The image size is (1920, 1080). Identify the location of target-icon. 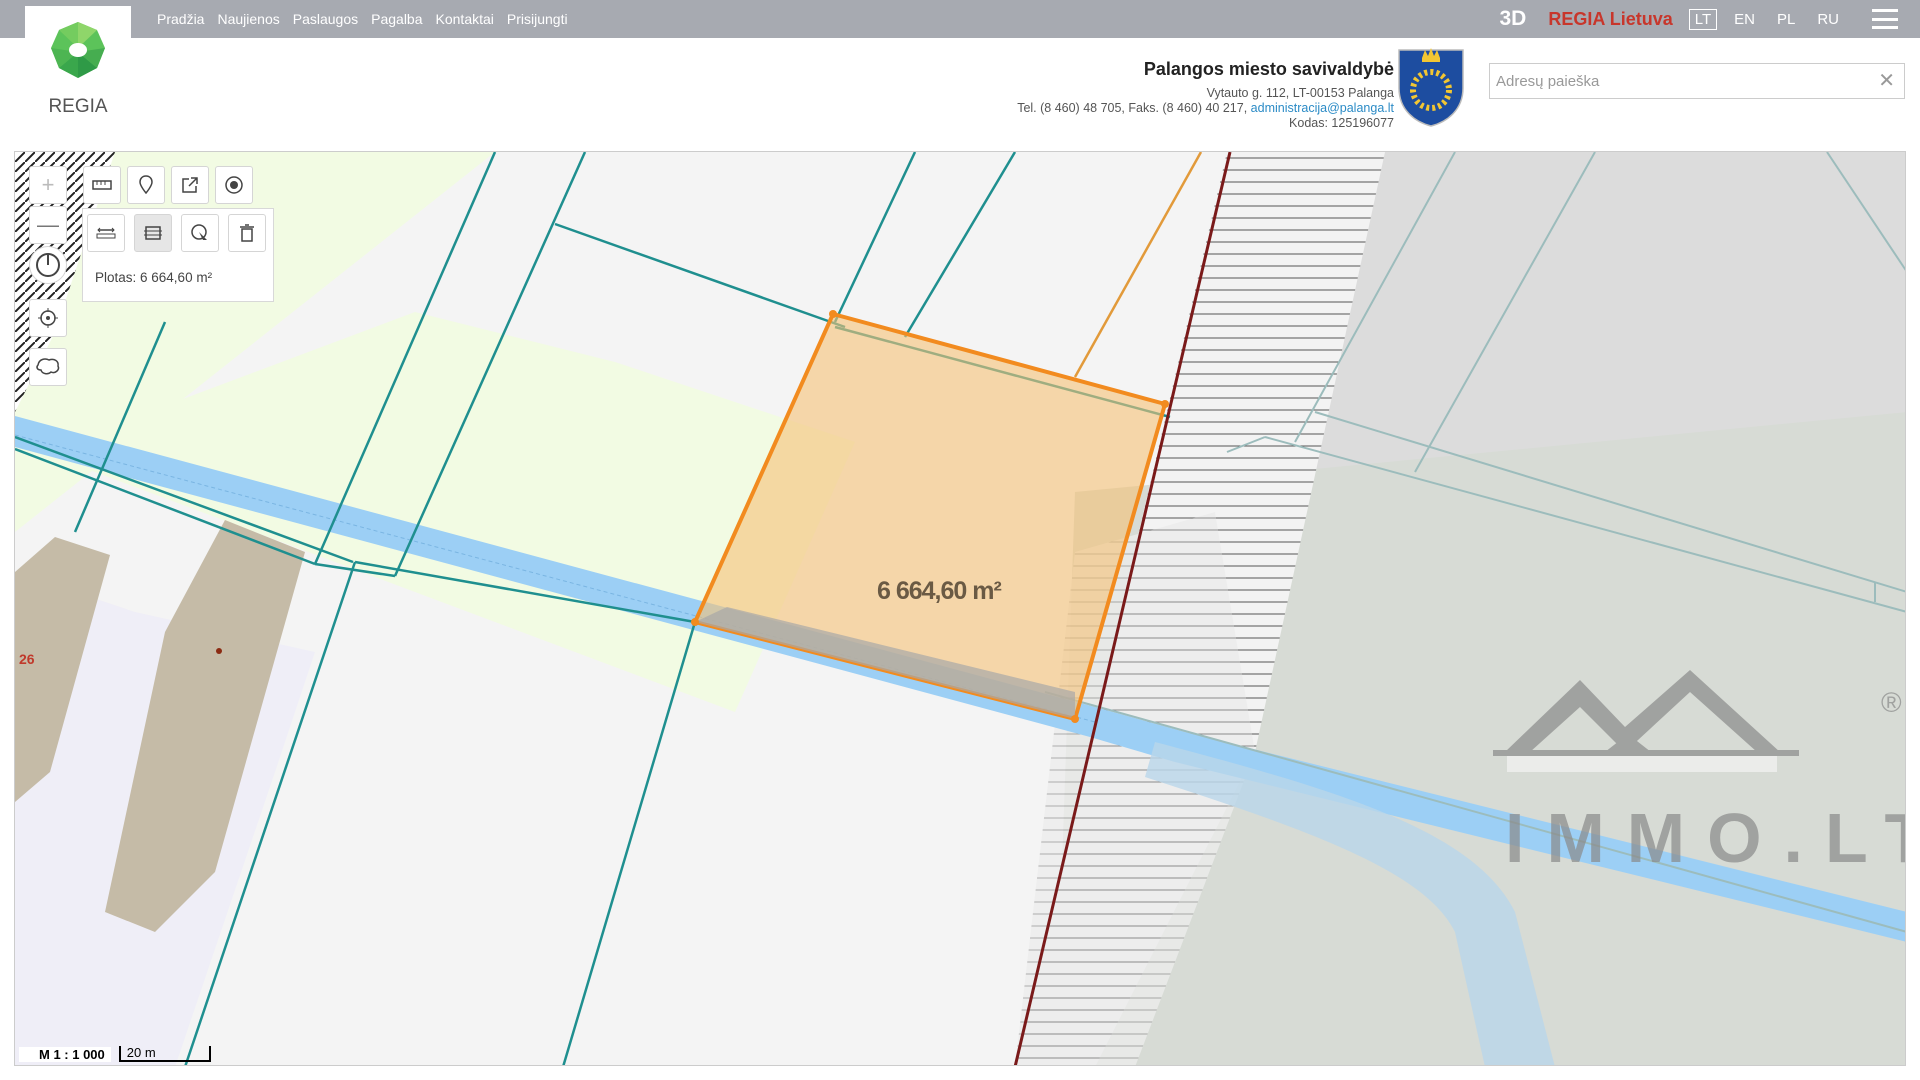
(234, 185).